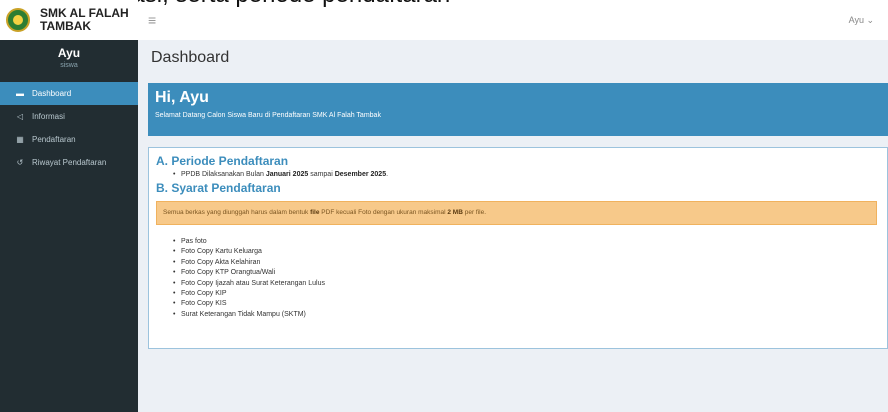  What do you see at coordinates (69, 53) in the screenshot?
I see `user-name: Ayu` at bounding box center [69, 53].